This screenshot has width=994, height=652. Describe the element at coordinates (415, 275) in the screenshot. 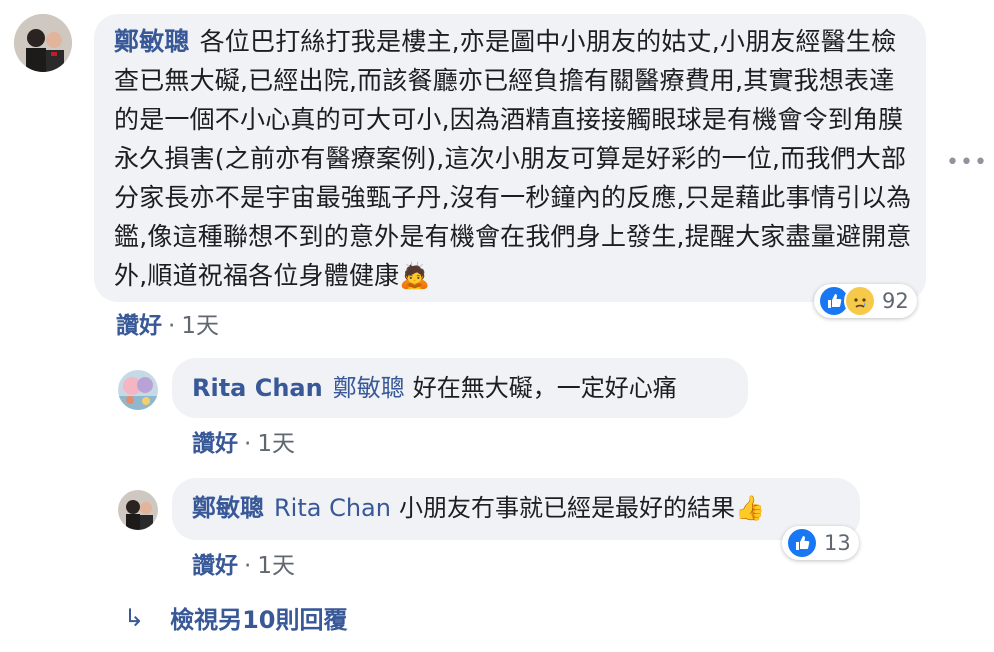

I see `bowing-emoji: 🙇` at that location.